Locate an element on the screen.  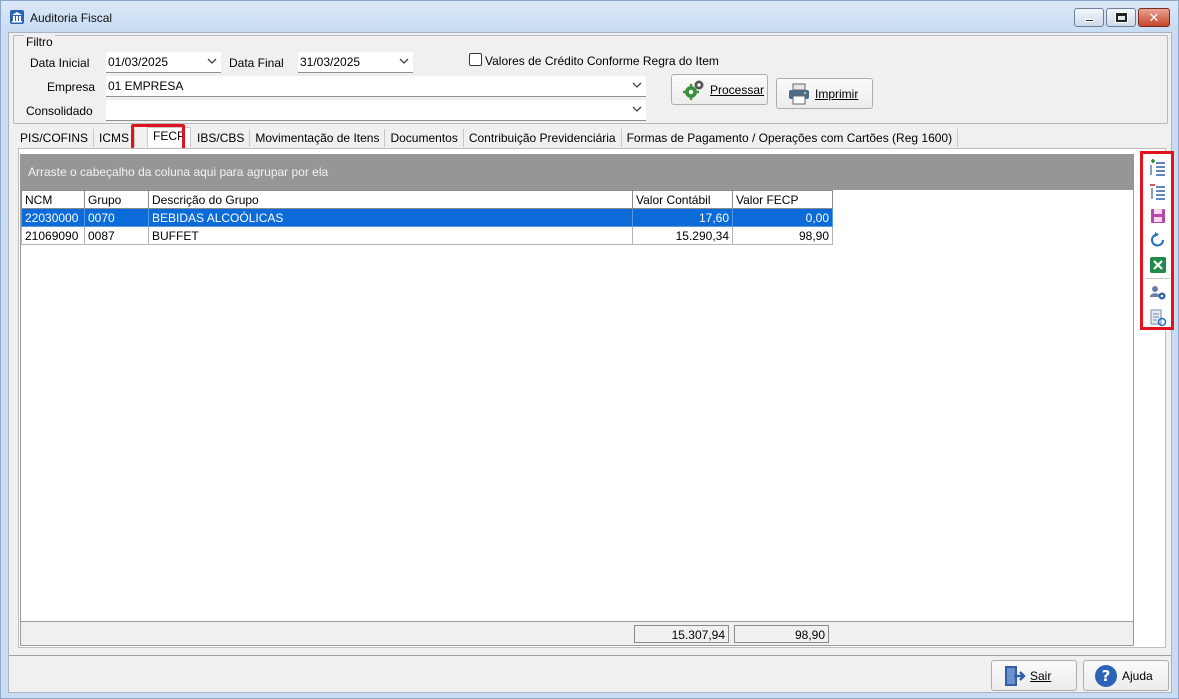
cell-ncm: 21069090 is located at coordinates (53, 235).